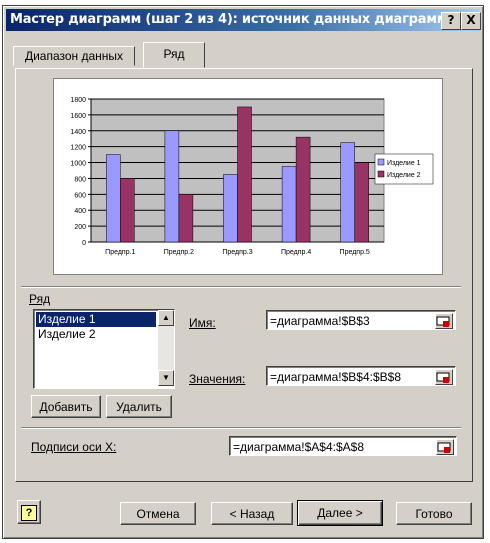 The height and width of the screenshot is (543, 490). Describe the element at coordinates (74, 56) in the screenshot. I see `tab-data-range: Диапазон данных` at that location.